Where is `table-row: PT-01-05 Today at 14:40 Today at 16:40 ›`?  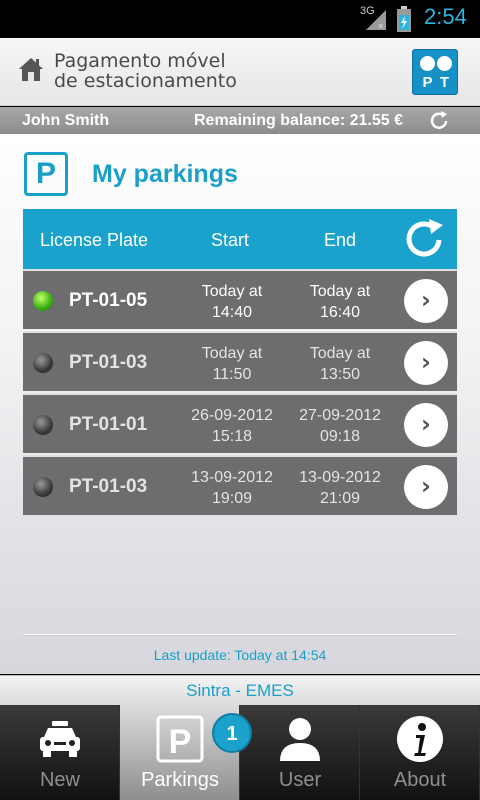
table-row: PT-01-05 Today at 14:40 Today at 16:40 › is located at coordinates (240, 299).